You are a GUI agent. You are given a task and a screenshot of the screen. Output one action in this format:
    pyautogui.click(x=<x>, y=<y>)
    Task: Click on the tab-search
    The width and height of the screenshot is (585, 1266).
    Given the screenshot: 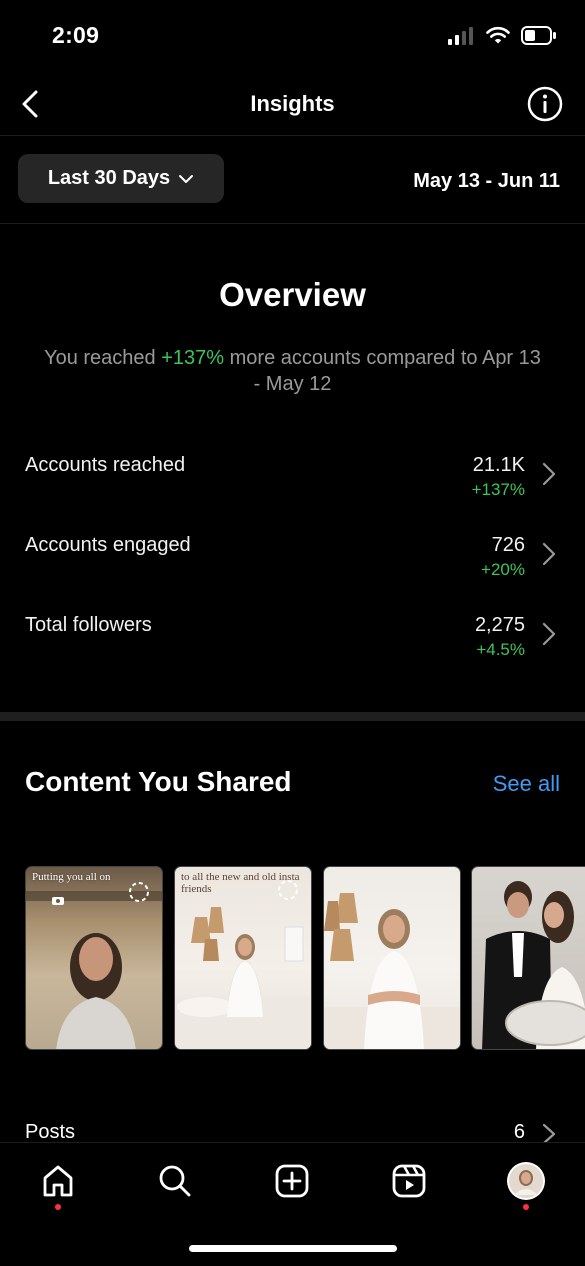 What is the action you would take?
    pyautogui.click(x=175, y=1181)
    